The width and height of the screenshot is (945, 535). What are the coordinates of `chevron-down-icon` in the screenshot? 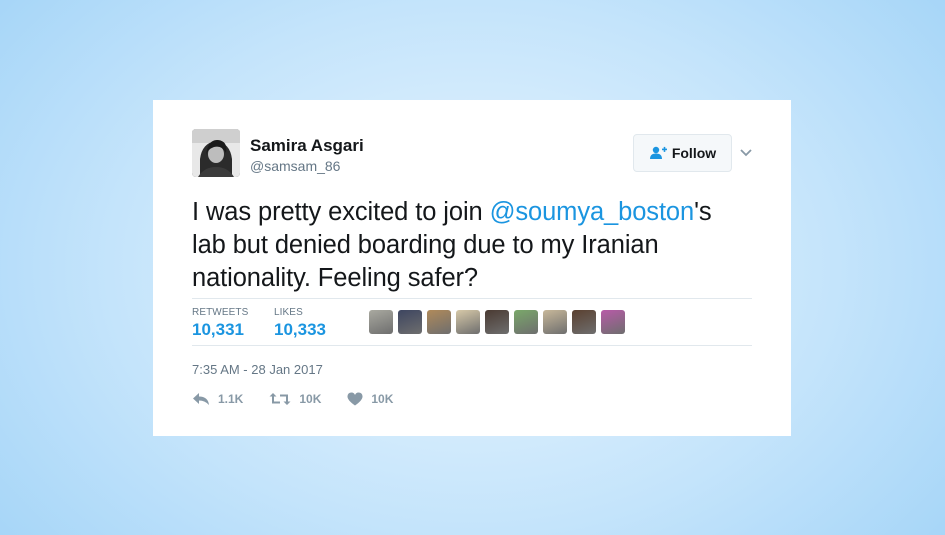 It's located at (746, 152).